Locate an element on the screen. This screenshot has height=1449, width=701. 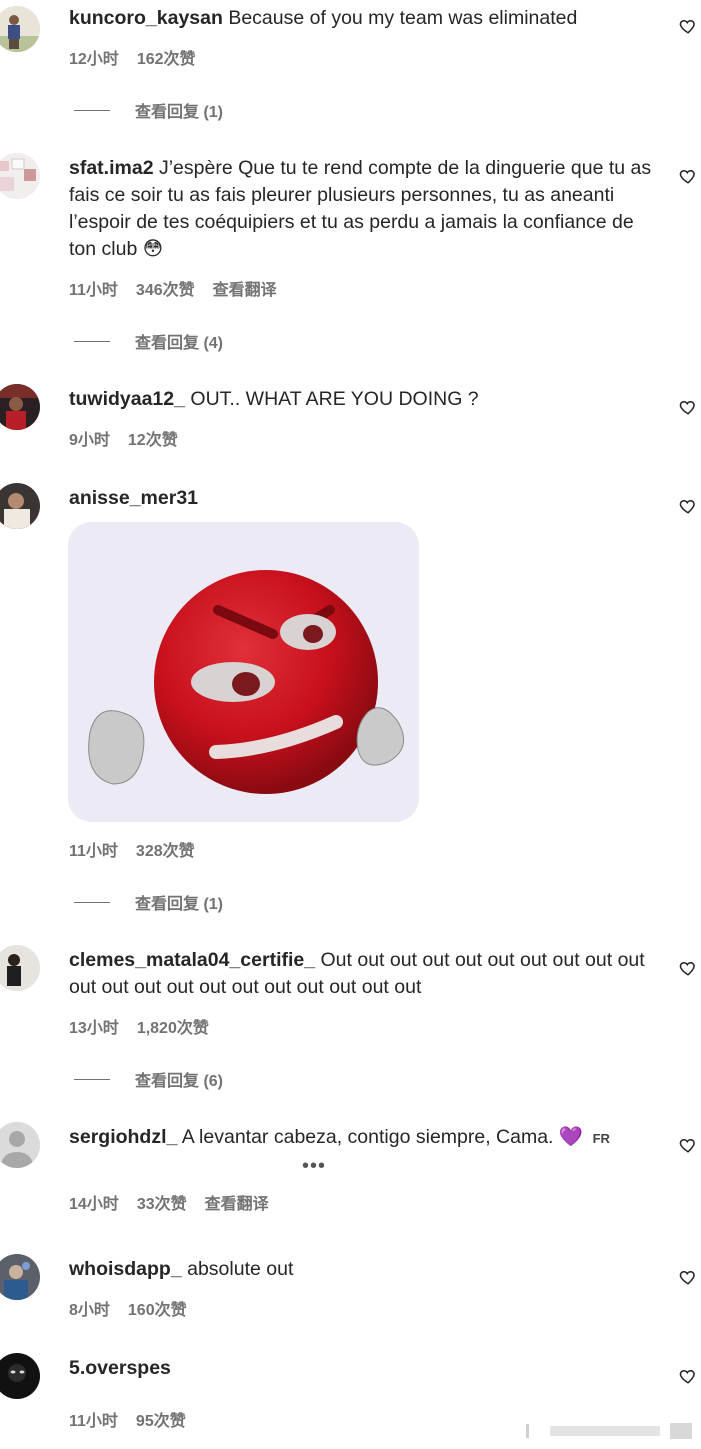
timestamp: 9小时 is located at coordinates (89, 440).